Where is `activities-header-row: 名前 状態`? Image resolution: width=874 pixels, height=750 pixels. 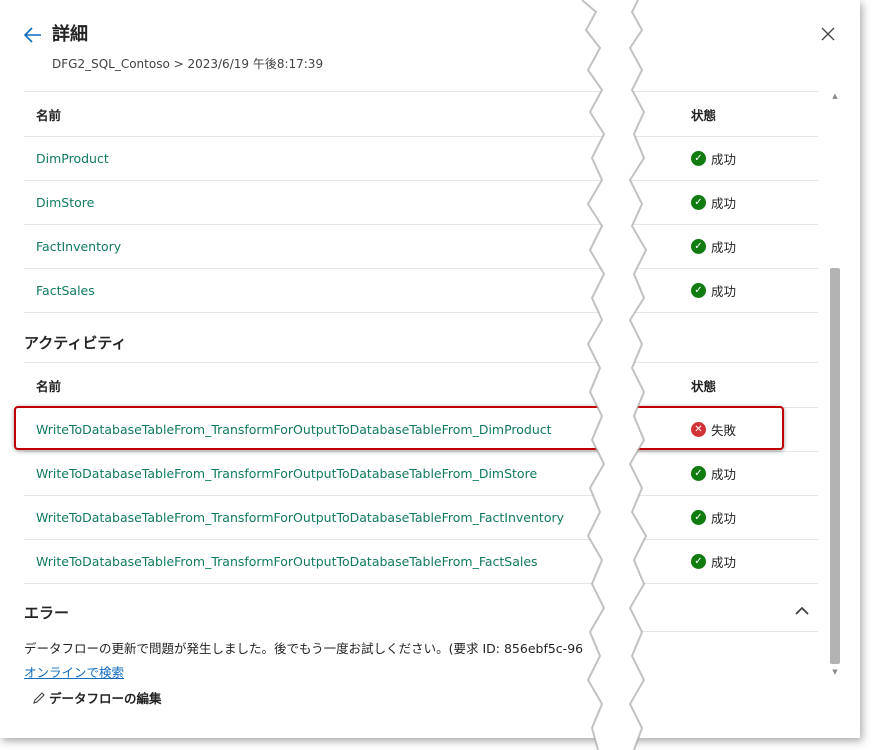 activities-header-row: 名前 状態 is located at coordinates (421, 385).